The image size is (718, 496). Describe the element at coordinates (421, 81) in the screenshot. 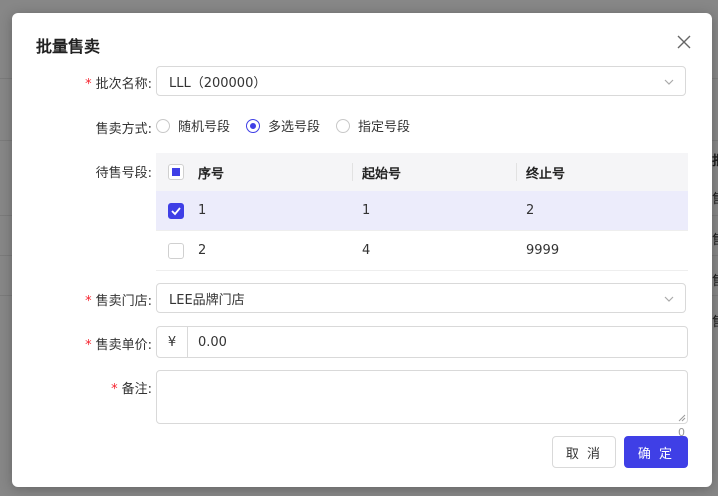

I see `batch-select: LLL（200000）` at that location.